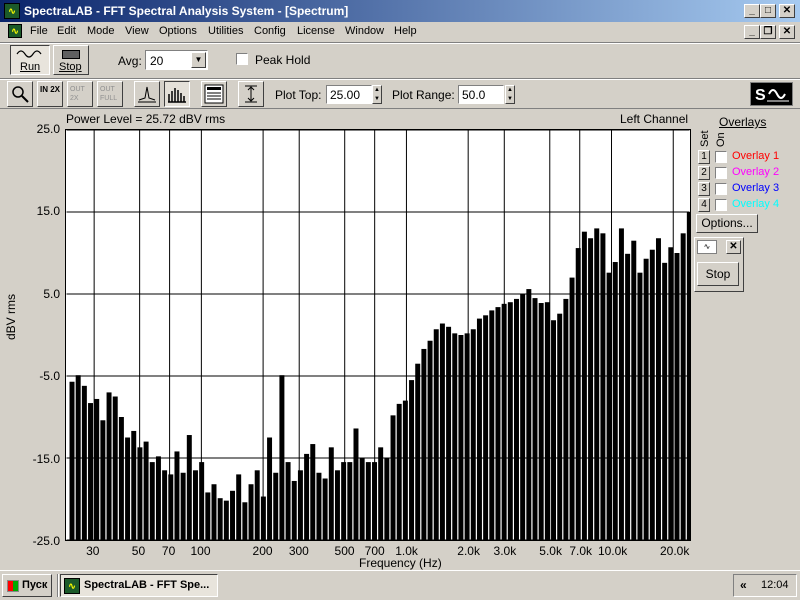  Describe the element at coordinates (176, 60) in the screenshot. I see `avg-select: 20 ▼` at that location.